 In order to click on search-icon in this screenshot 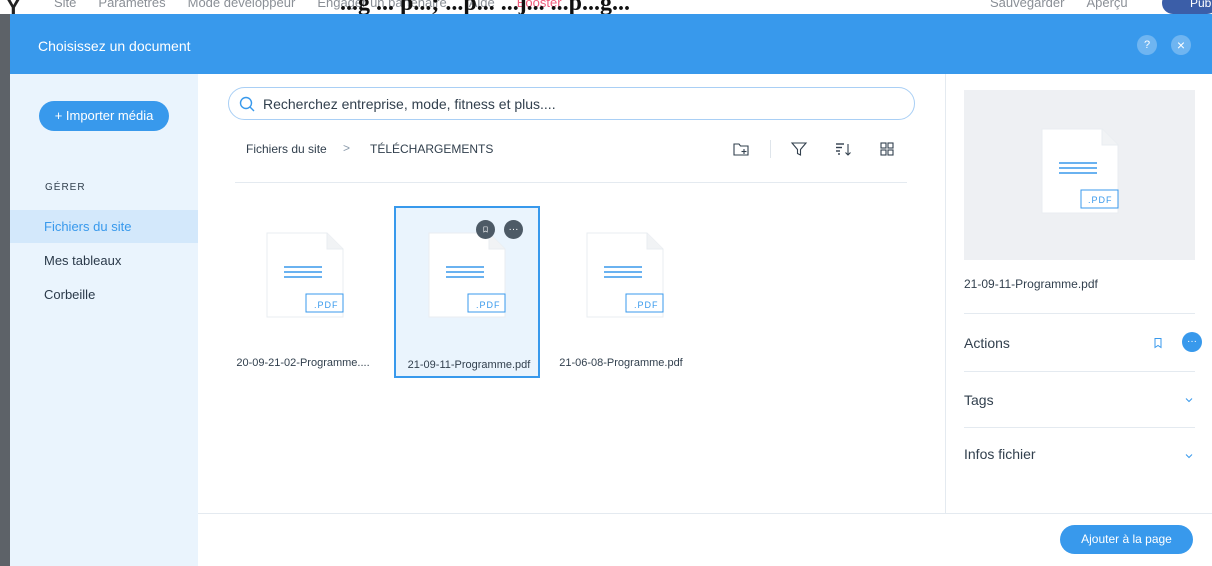, I will do `click(247, 104)`.